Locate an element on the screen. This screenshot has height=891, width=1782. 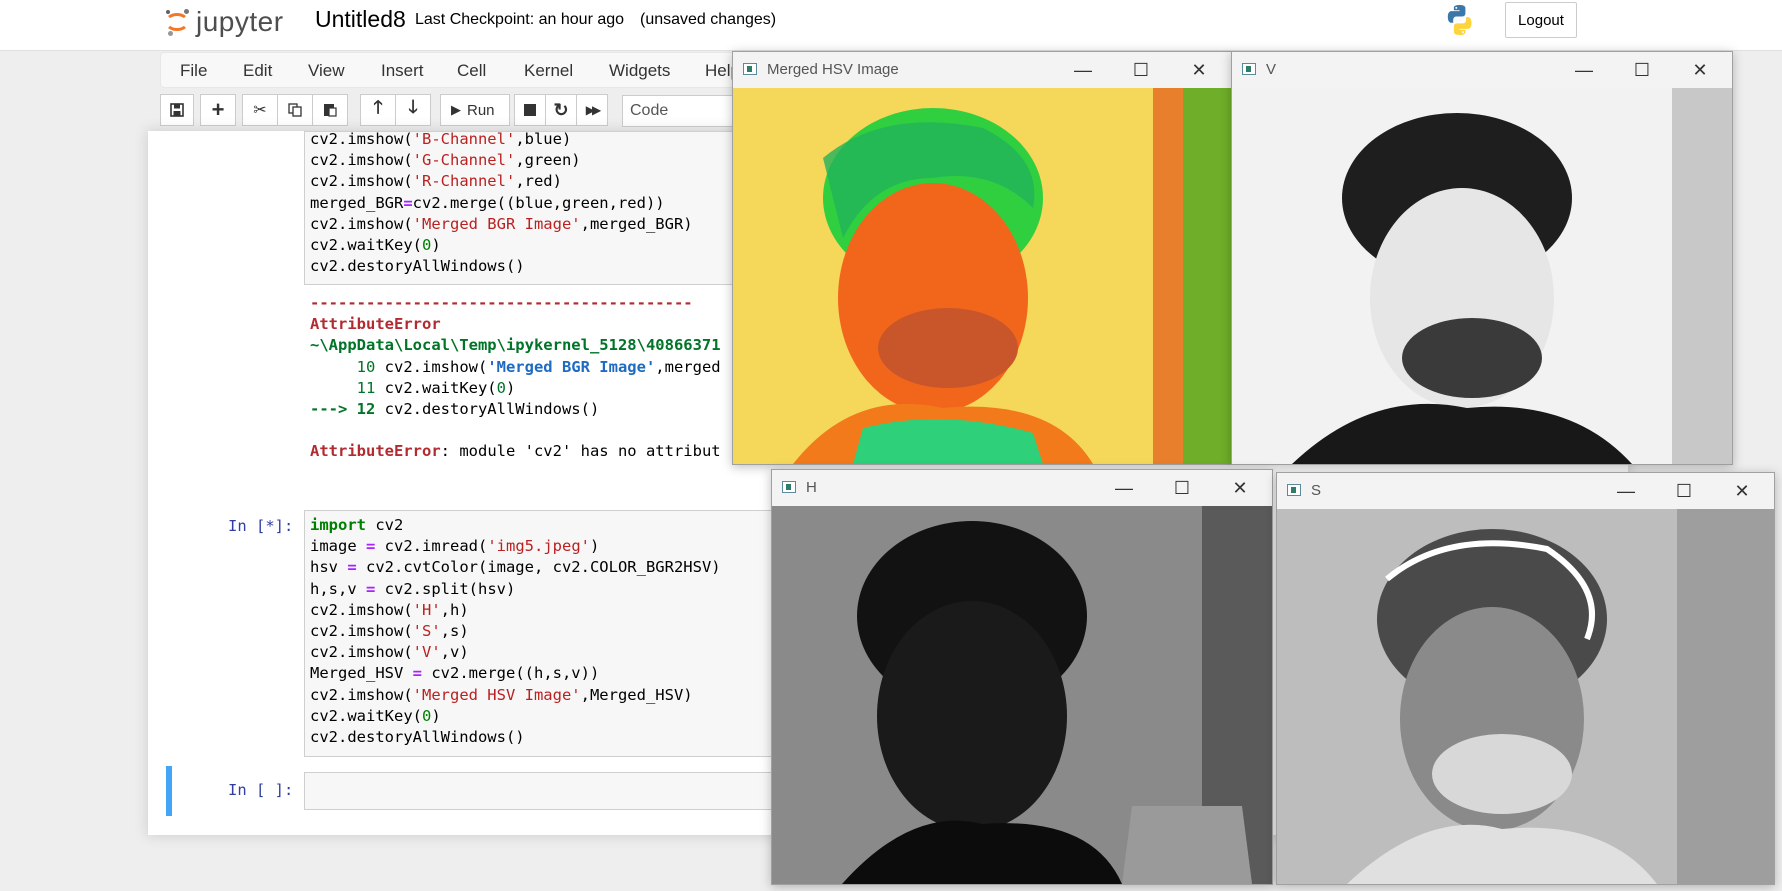
stop-icon is located at coordinates (530, 110).